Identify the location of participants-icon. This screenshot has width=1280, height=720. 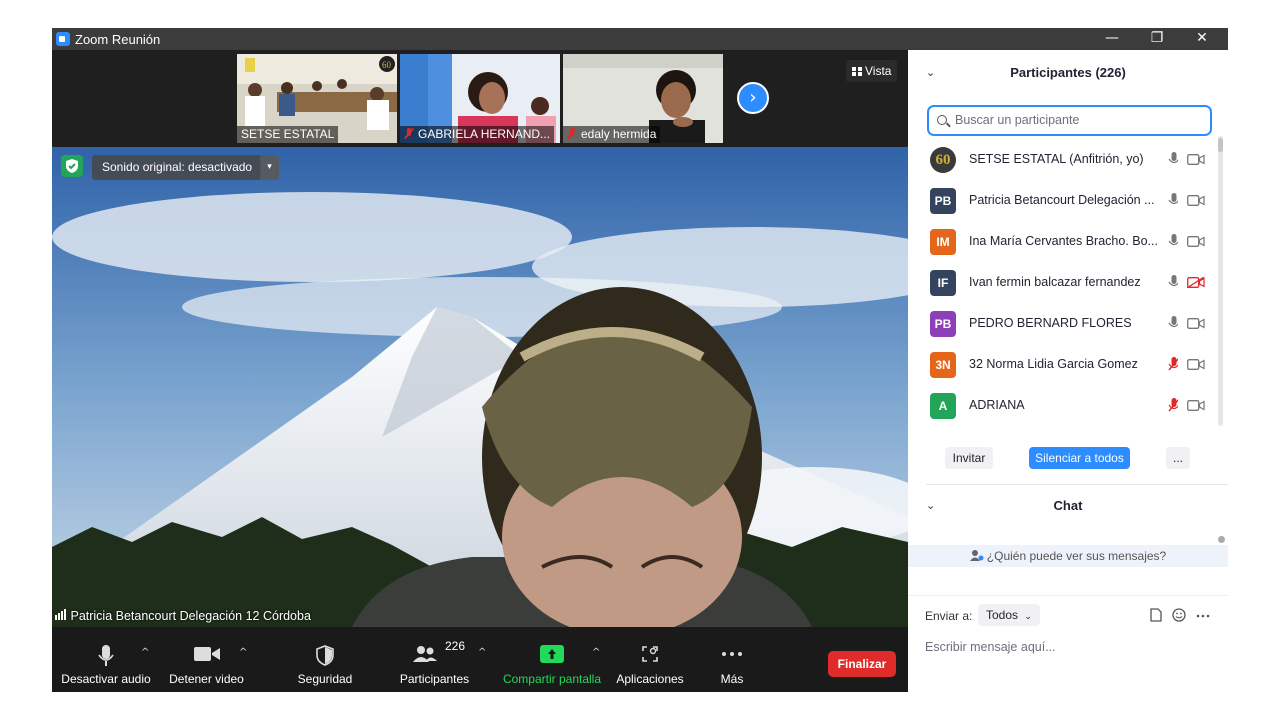
(424, 654).